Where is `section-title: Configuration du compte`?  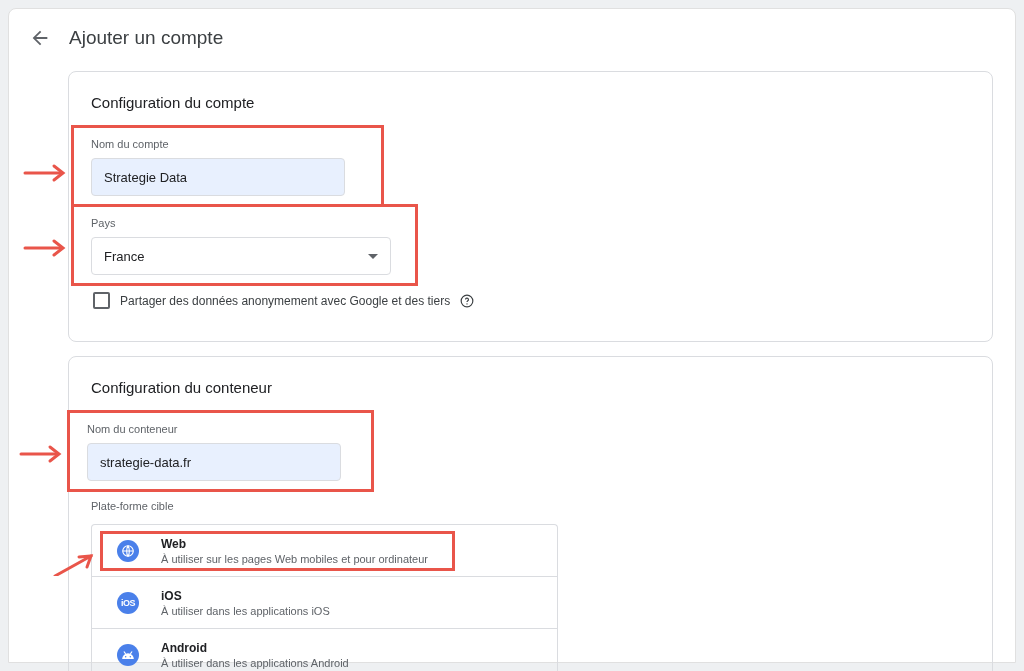
section-title: Configuration du compte is located at coordinates (173, 102).